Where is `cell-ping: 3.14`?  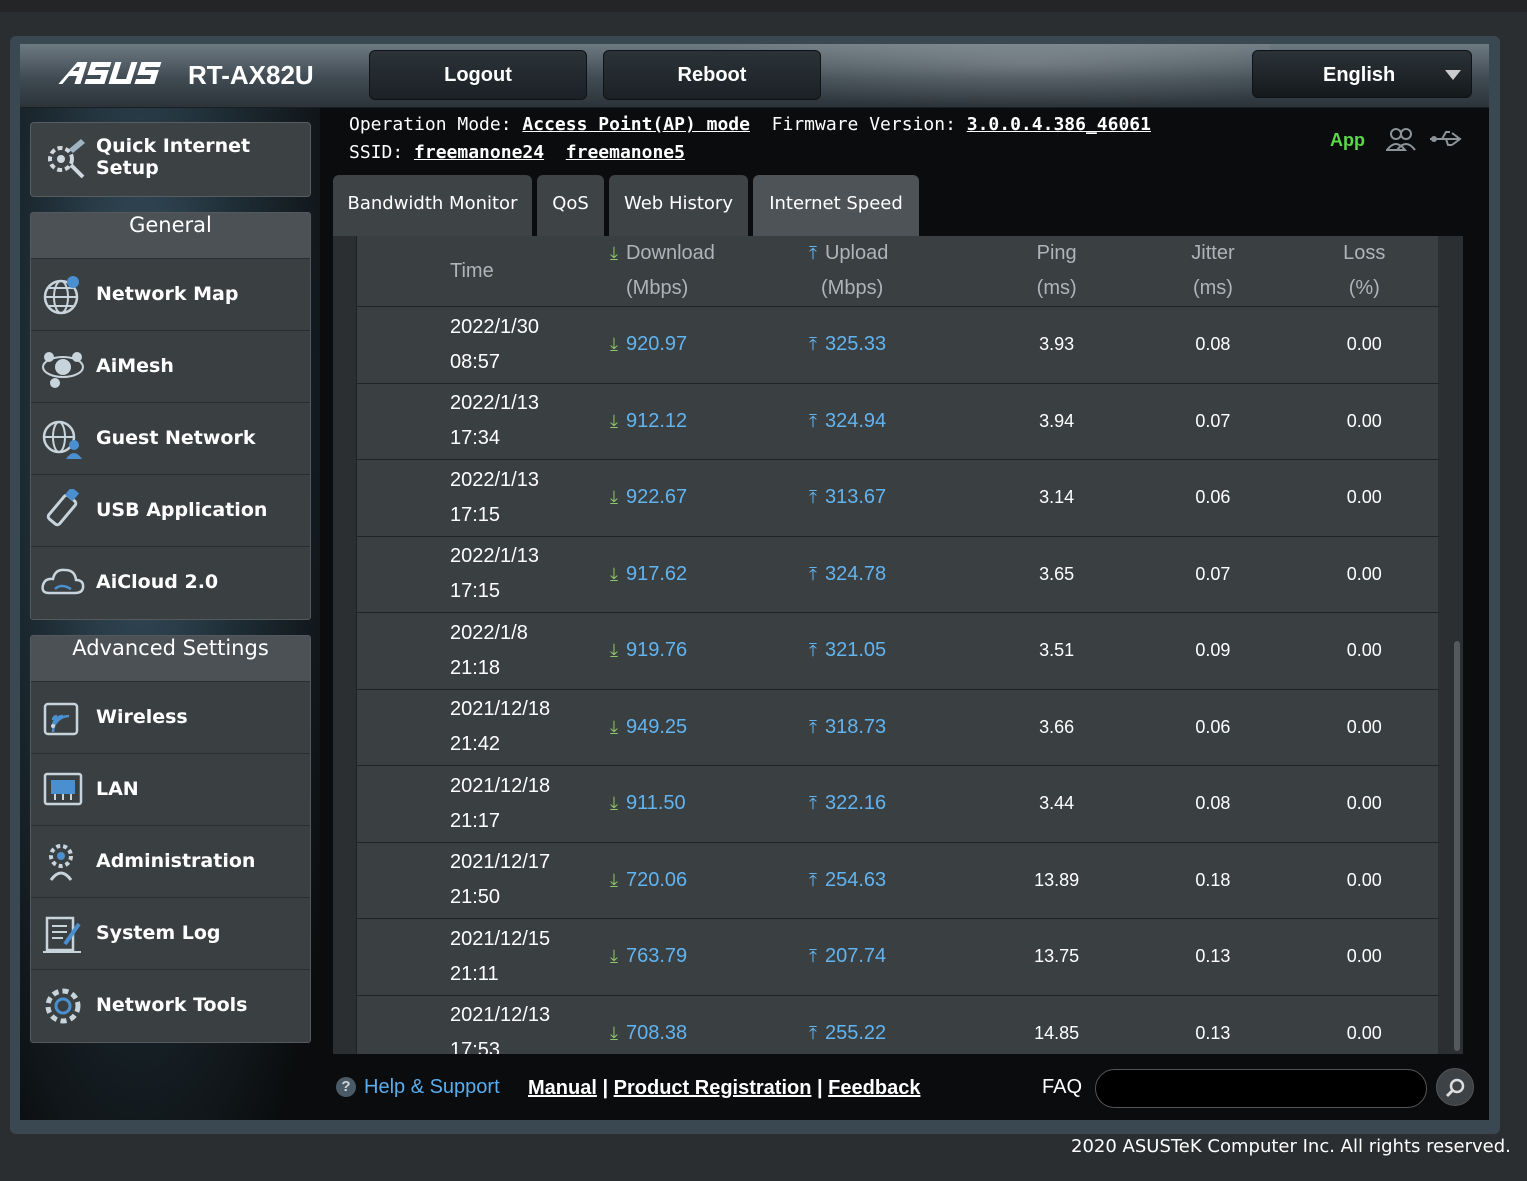
cell-ping: 3.14 is located at coordinates (1057, 498).